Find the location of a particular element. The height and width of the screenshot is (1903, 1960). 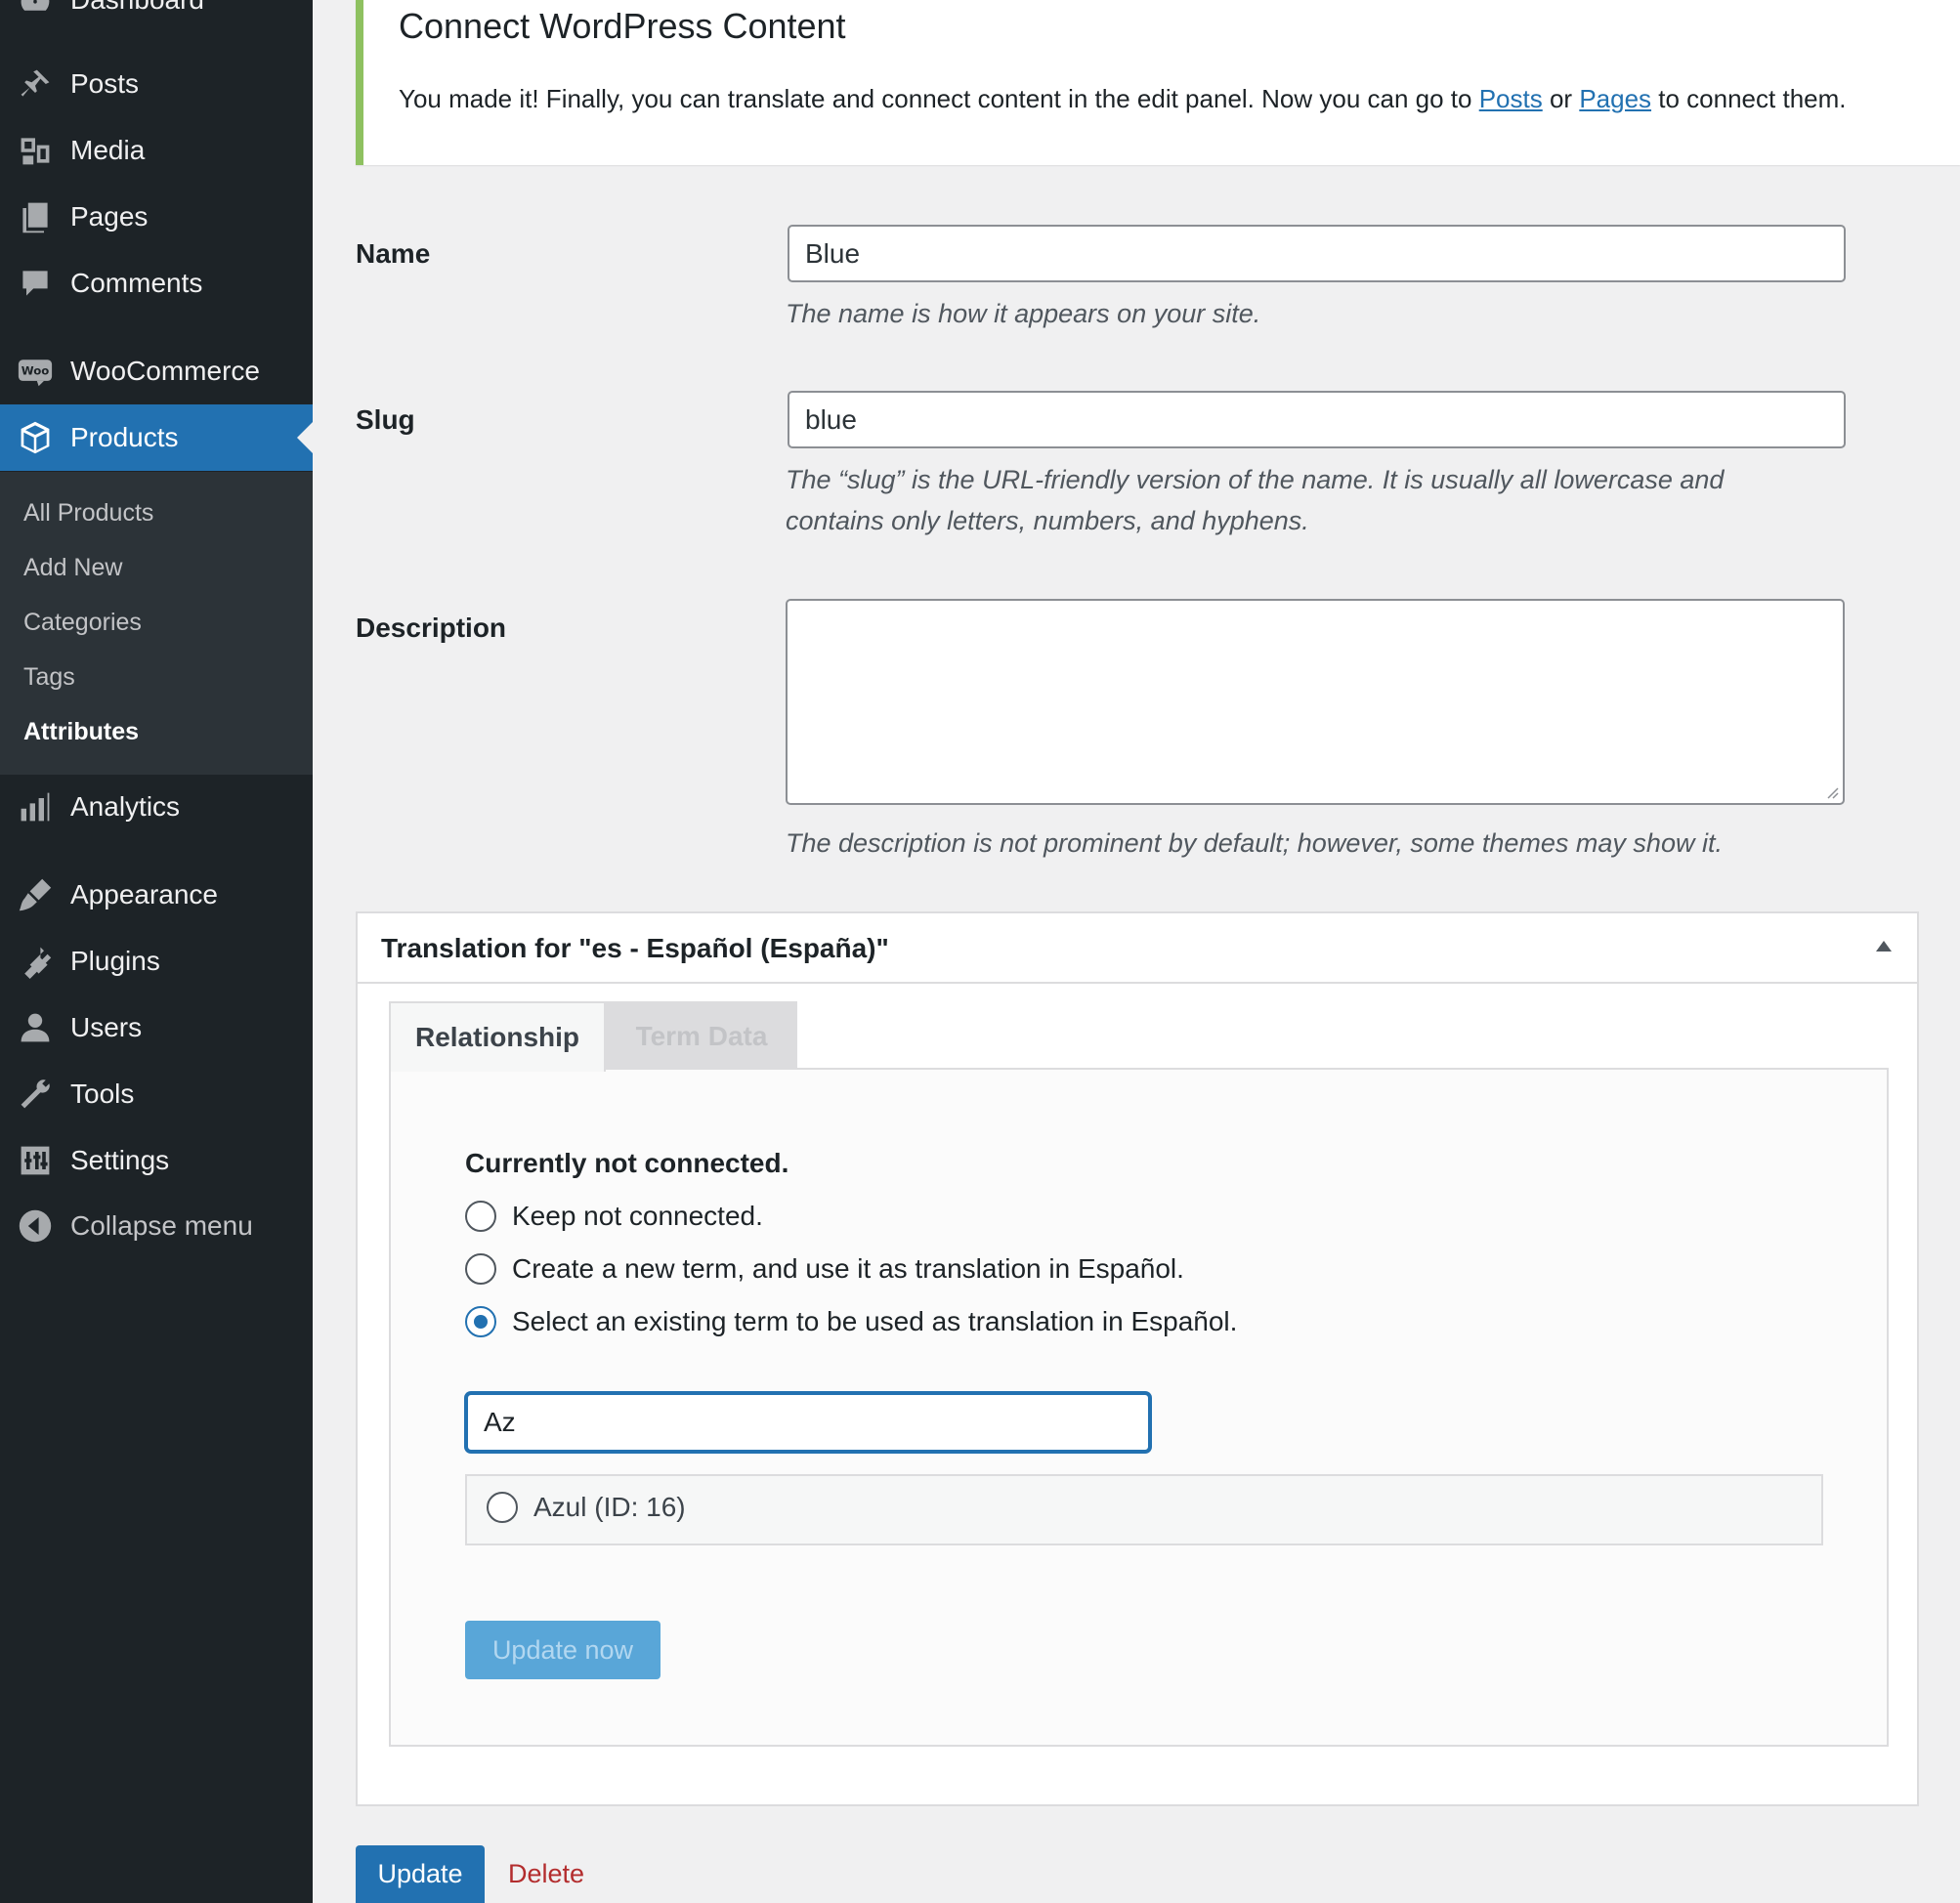

notice-text-after: to connect them. is located at coordinates (1749, 98).